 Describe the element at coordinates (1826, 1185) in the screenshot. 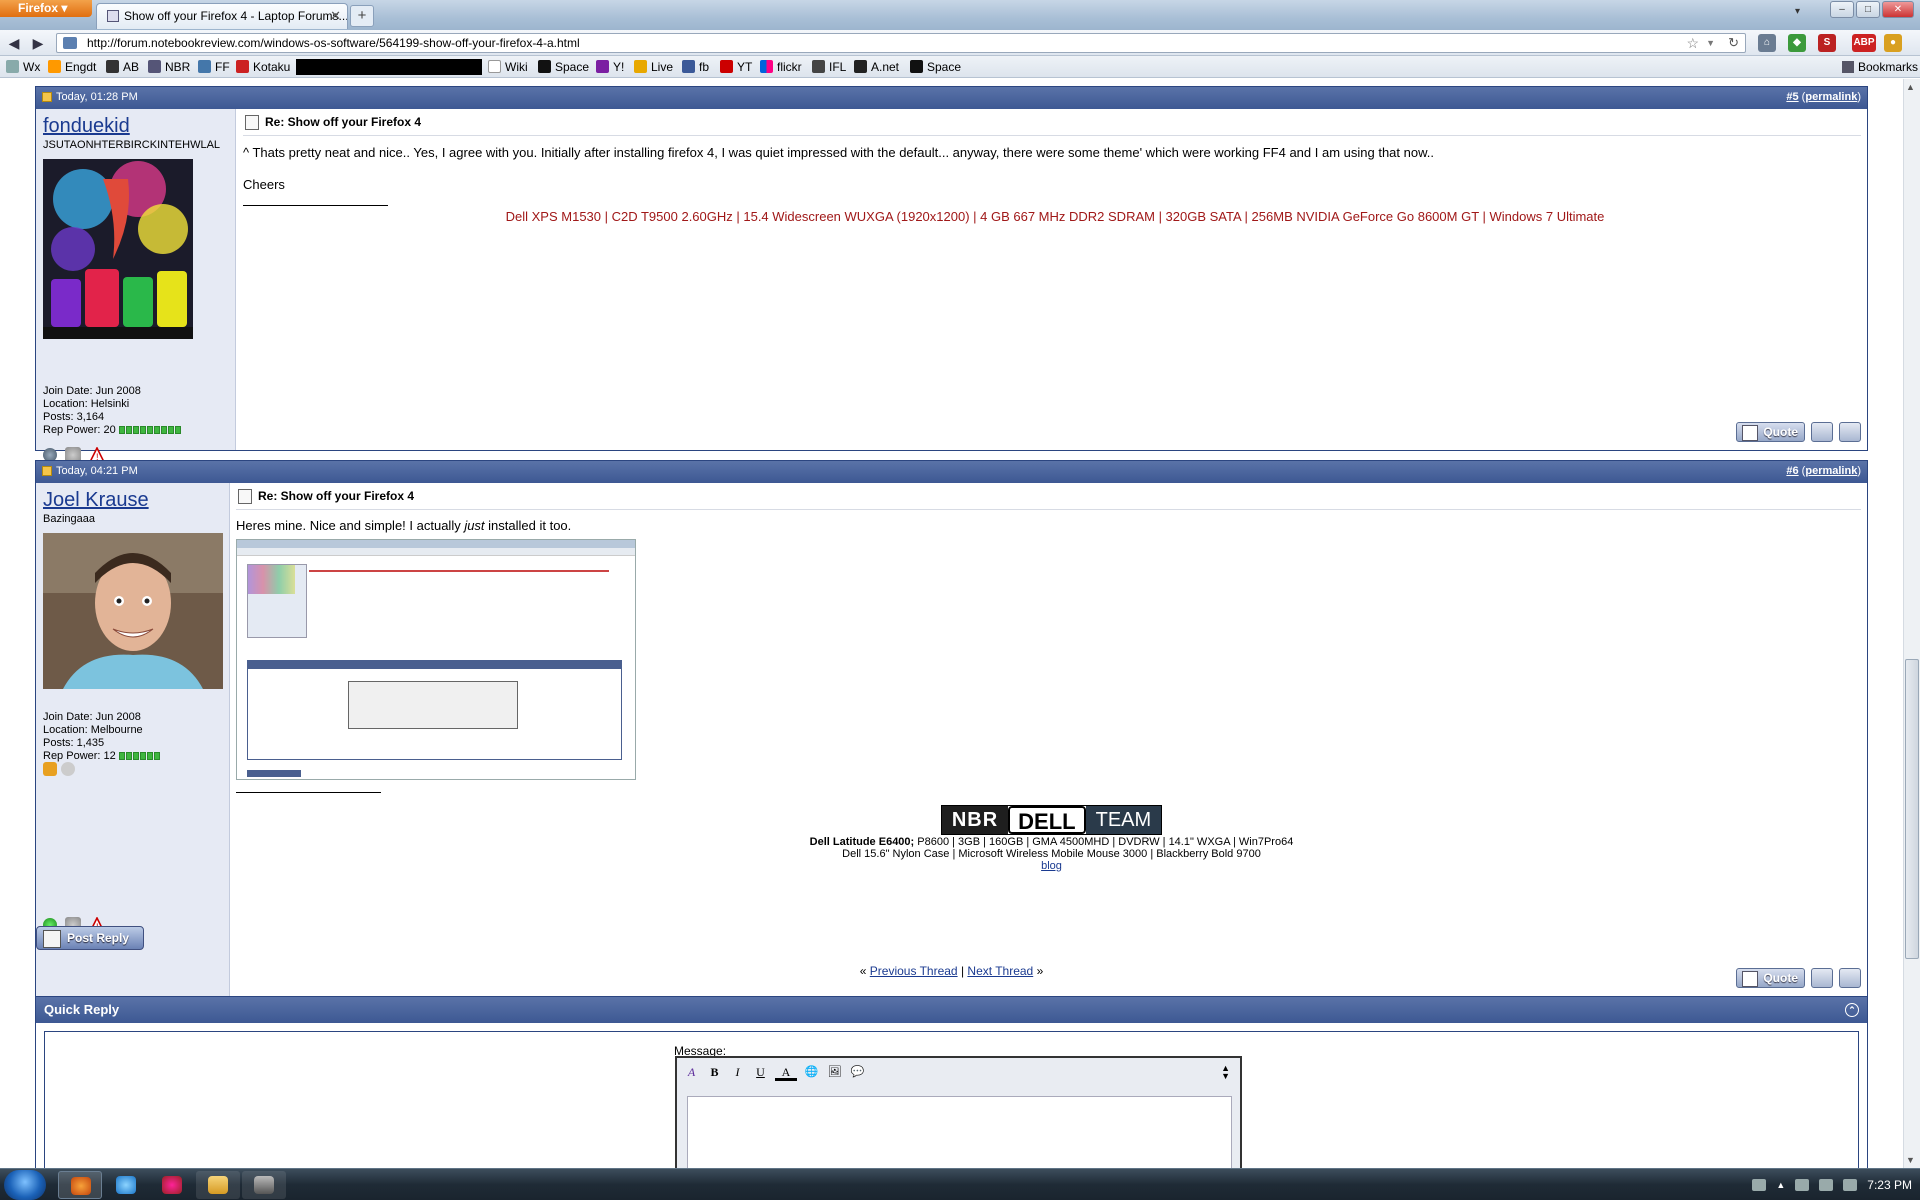

I see `network-icon` at that location.